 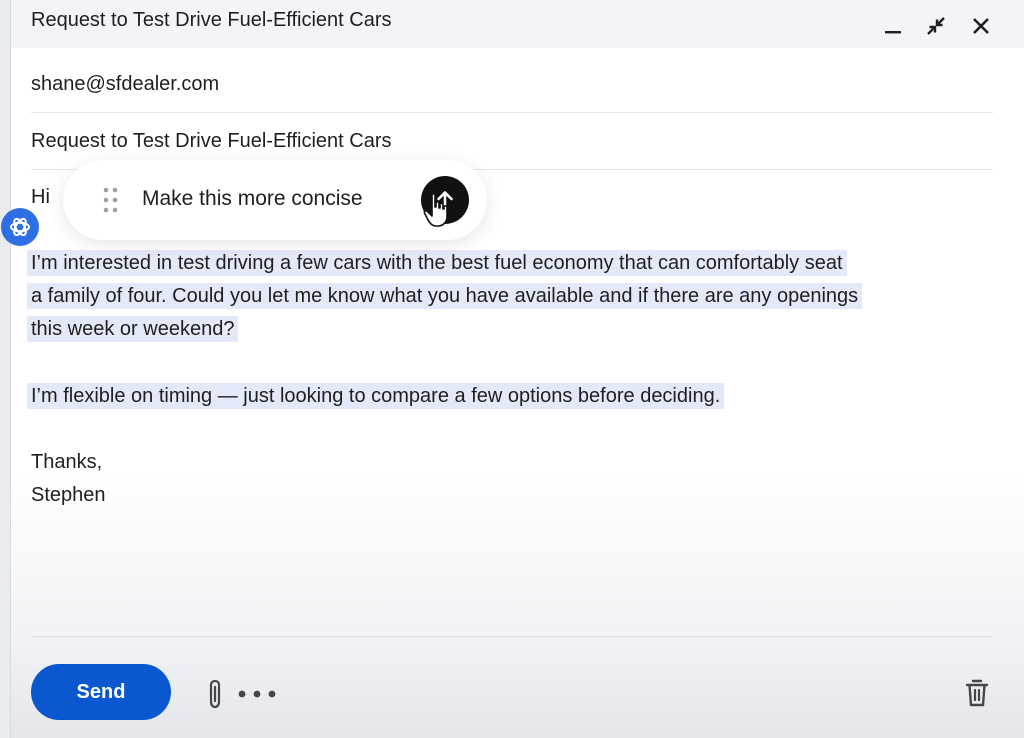 What do you see at coordinates (67, 462) in the screenshot?
I see `signoff: Thanks,` at bounding box center [67, 462].